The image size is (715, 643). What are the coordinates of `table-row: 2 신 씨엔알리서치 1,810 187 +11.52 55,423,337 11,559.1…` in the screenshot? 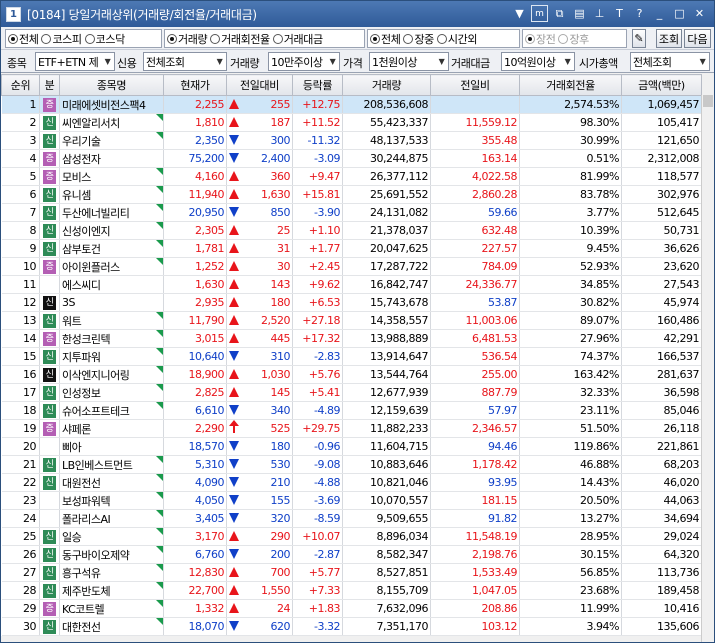 It's located at (351, 122).